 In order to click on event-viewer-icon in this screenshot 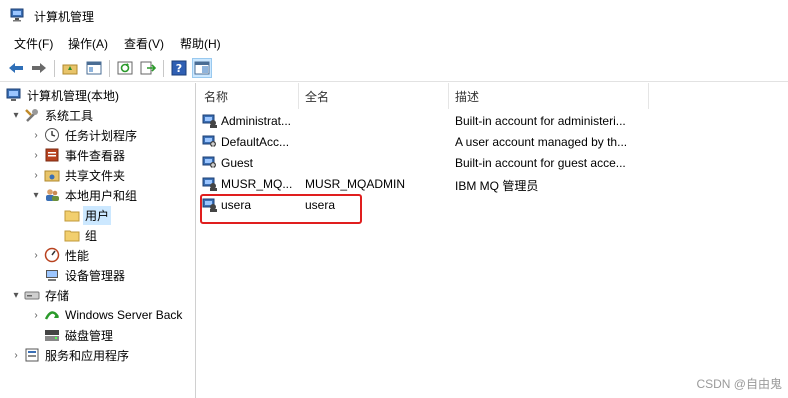, I will do `click(52, 155)`.